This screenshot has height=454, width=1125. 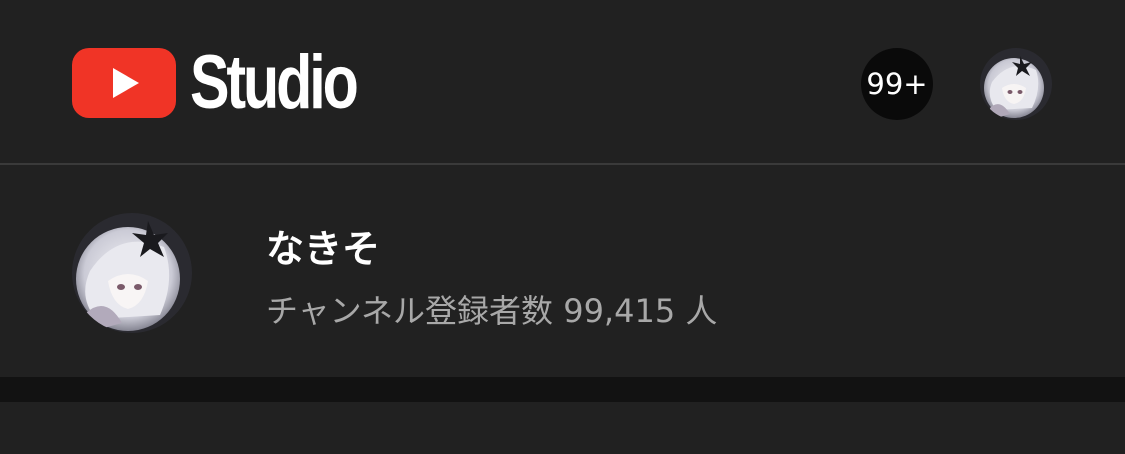 I want to click on content-area, so click(x=562, y=428).